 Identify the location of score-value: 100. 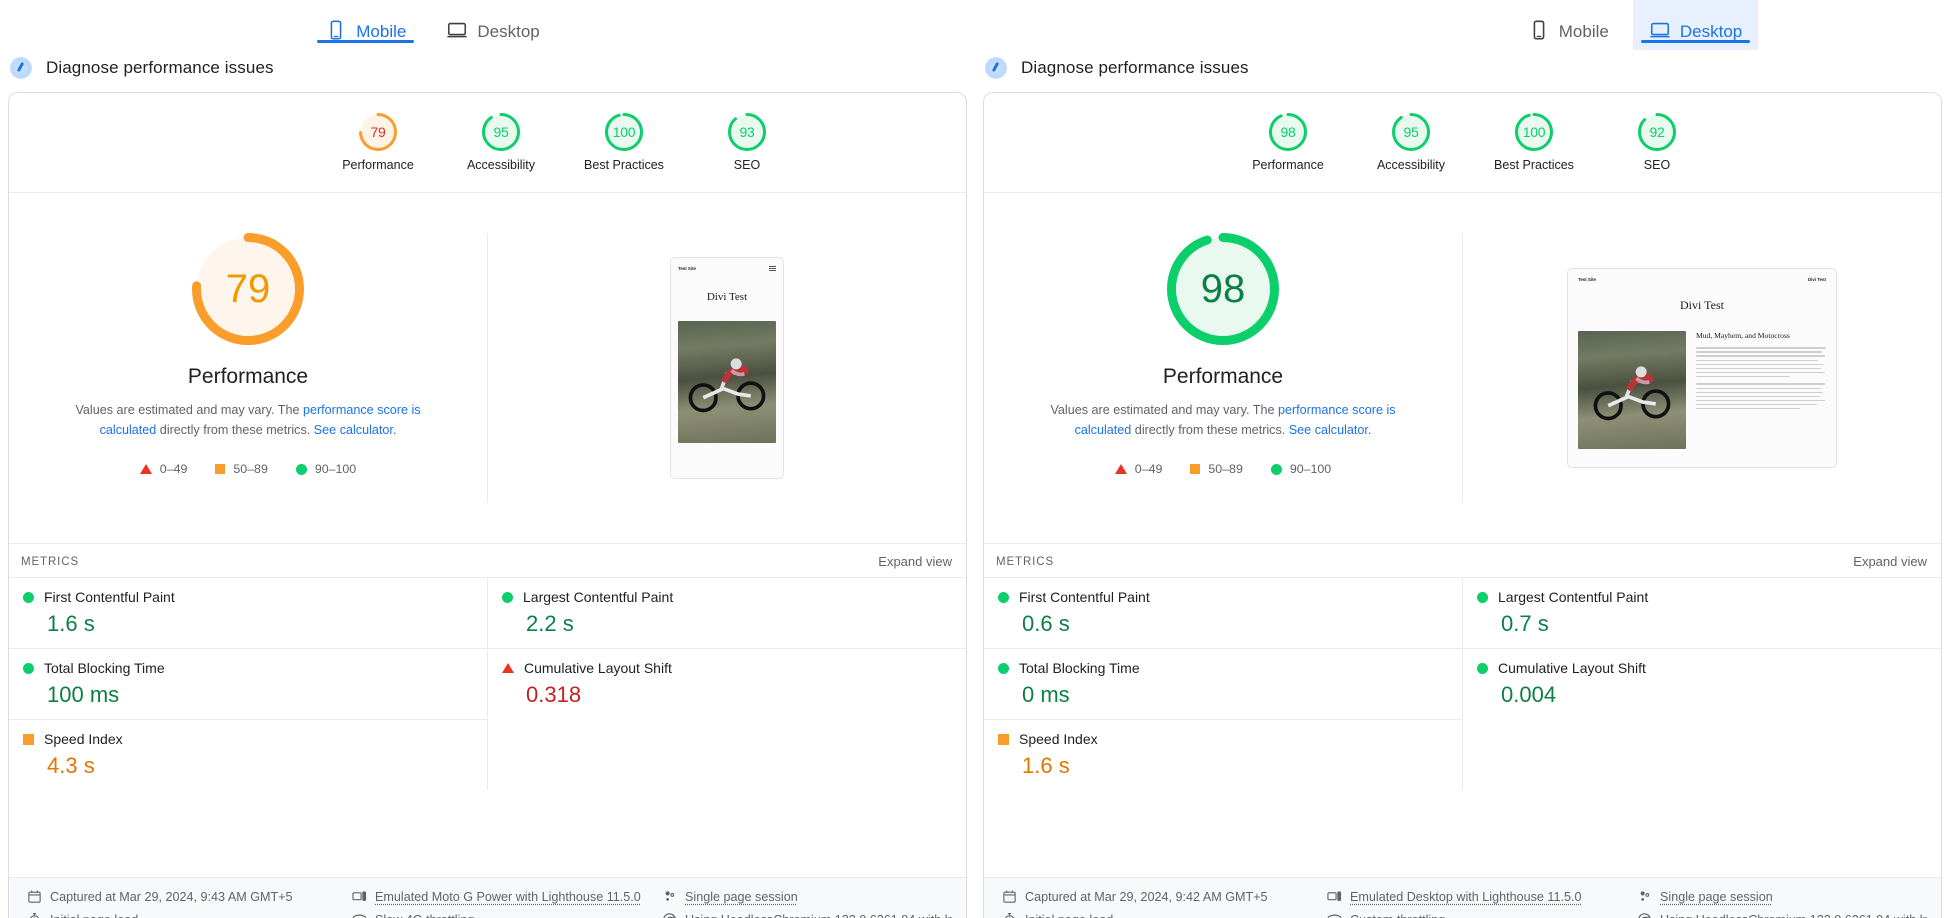
(1534, 132).